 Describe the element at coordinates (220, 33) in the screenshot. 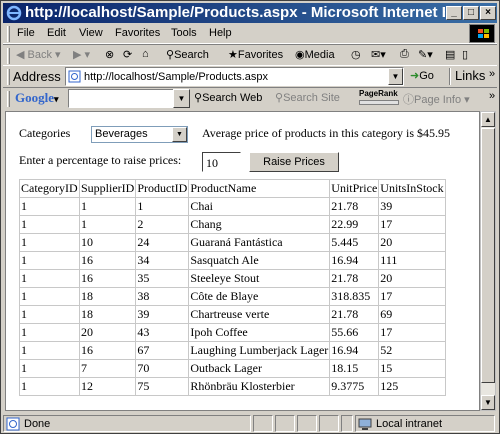

I see `menu-help: Help` at that location.